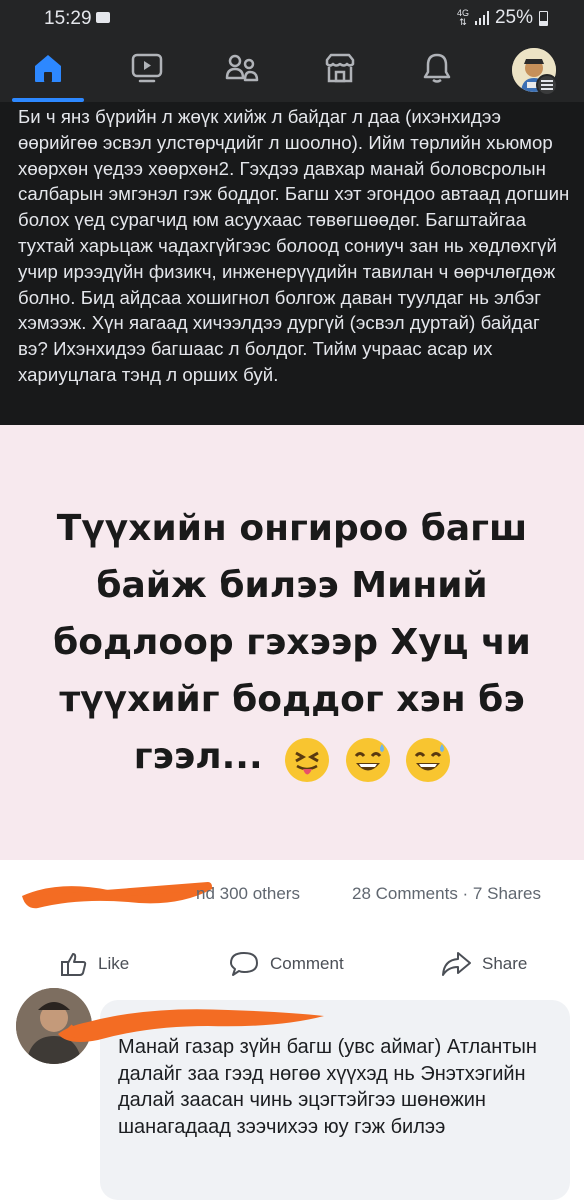  I want to click on network-type: 4G ⇅, so click(462, 17).